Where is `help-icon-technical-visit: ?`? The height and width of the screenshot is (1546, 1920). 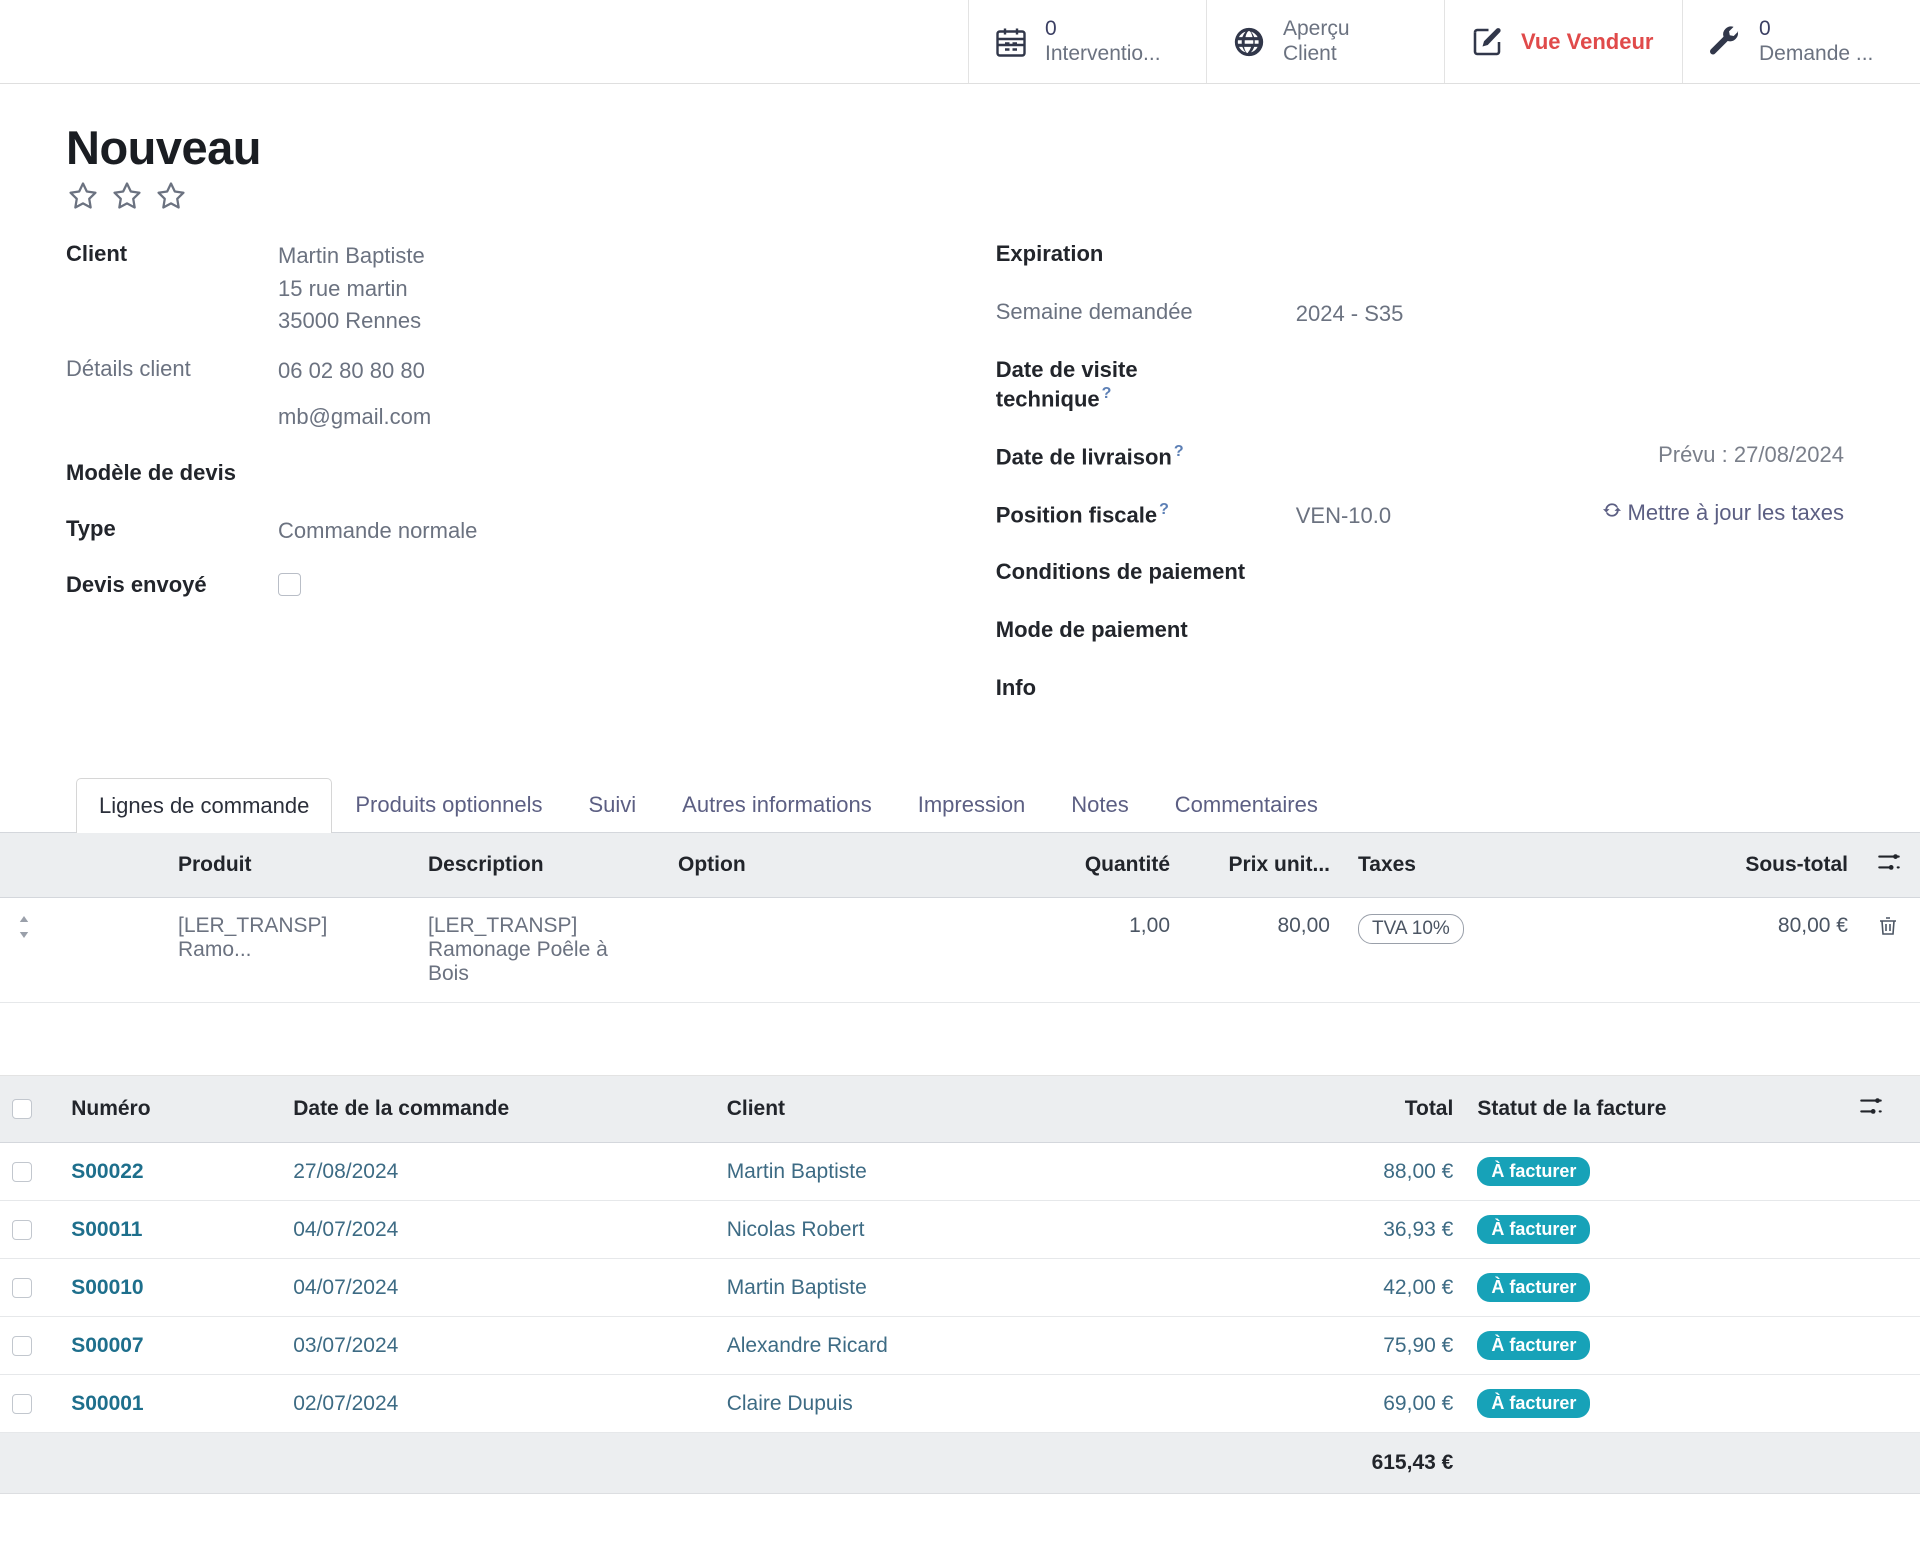 help-icon-technical-visit: ? is located at coordinates (1107, 393).